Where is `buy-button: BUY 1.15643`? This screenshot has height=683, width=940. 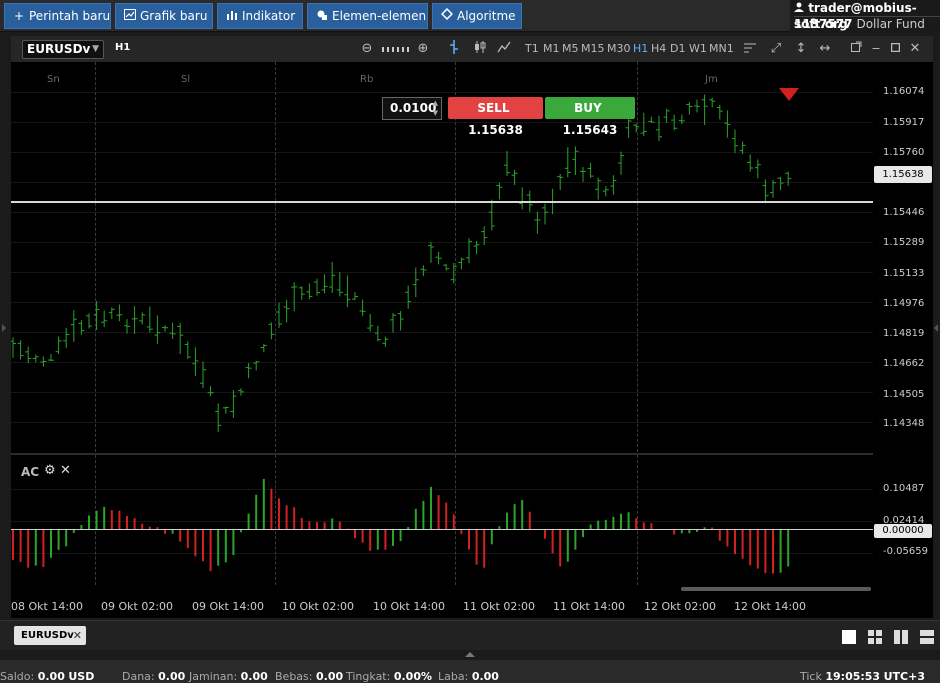 buy-button: BUY 1.15643 is located at coordinates (590, 117).